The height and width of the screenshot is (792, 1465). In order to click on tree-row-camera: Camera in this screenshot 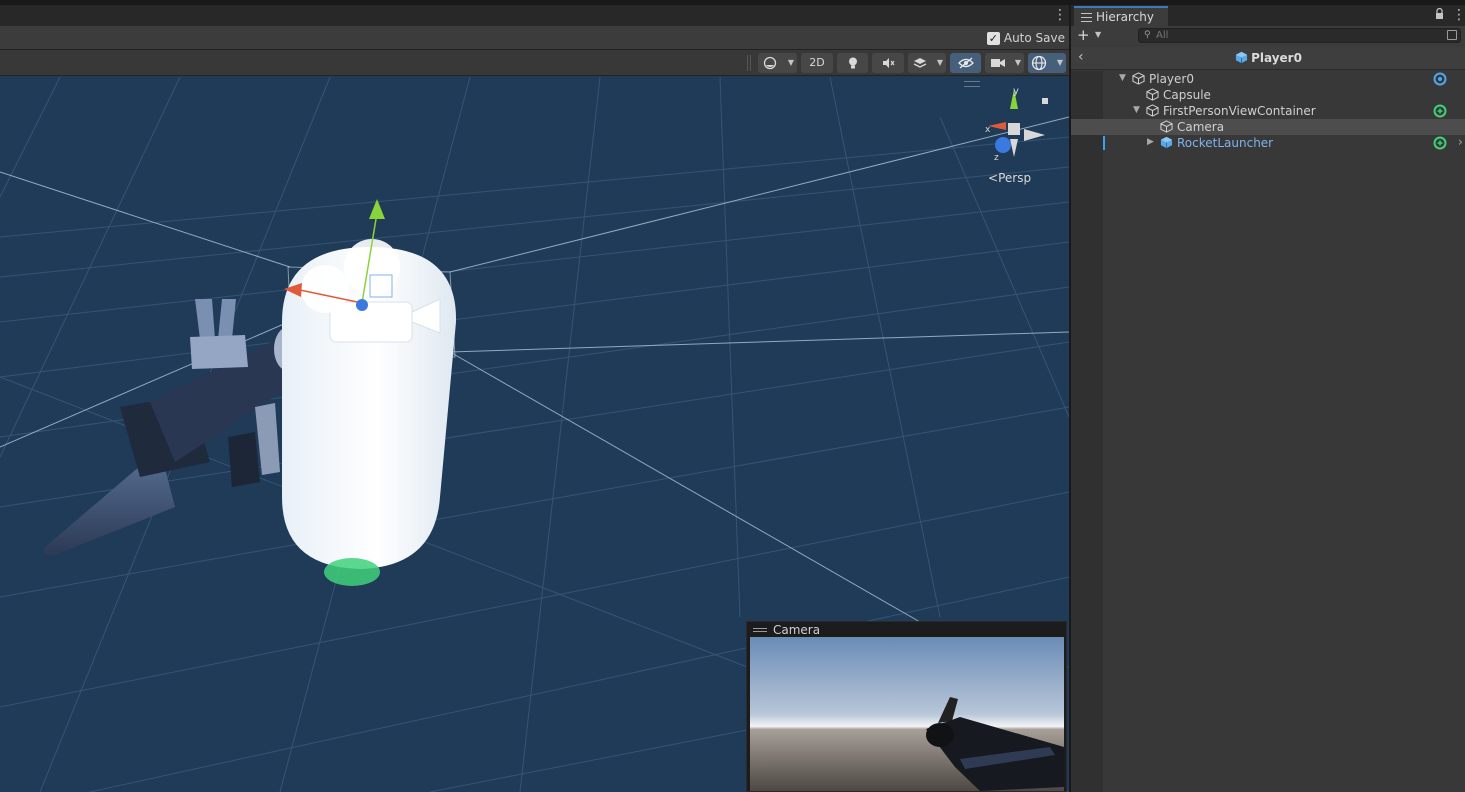, I will do `click(1268, 127)`.